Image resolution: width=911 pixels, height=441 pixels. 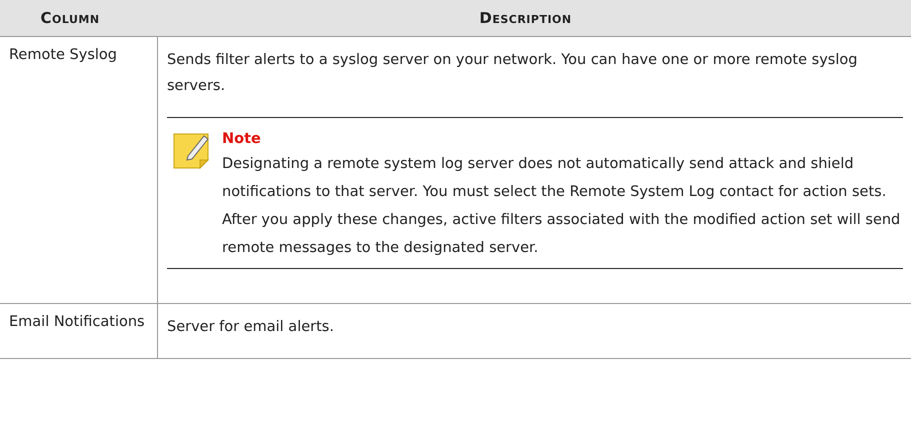 What do you see at coordinates (512, 73) in the screenshot?
I see `description-text: Sends filter alerts to a syslog server on your network. You can have one or more remote syslog servers.` at bounding box center [512, 73].